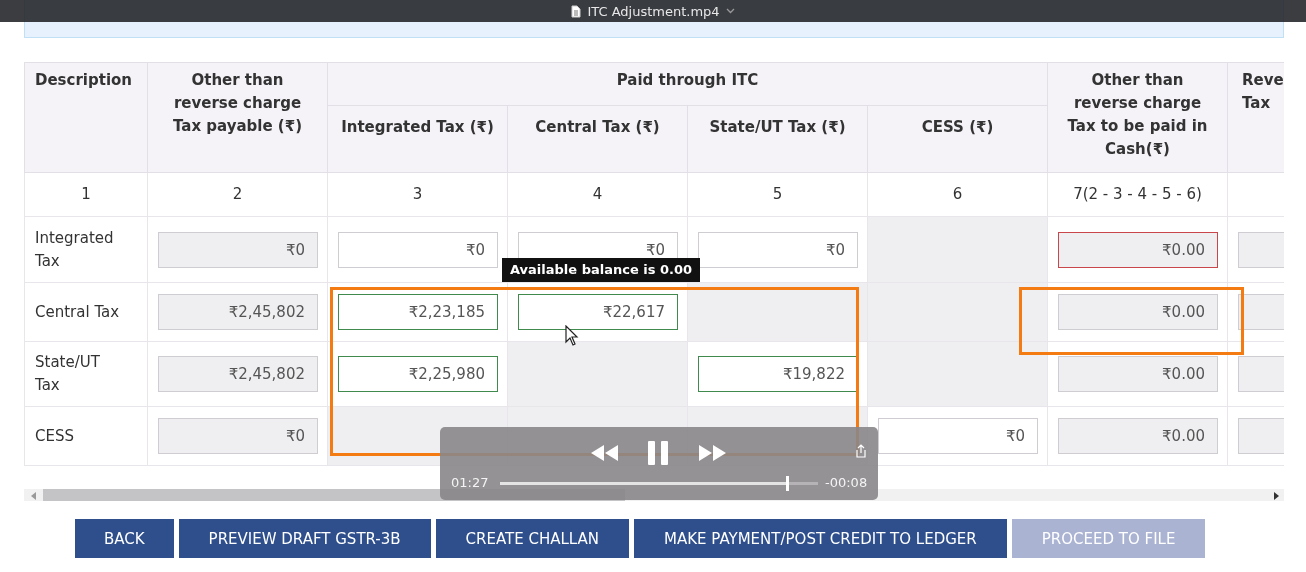 The width and height of the screenshot is (1306, 572). What do you see at coordinates (861, 451) in the screenshot?
I see `share-icon` at bounding box center [861, 451].